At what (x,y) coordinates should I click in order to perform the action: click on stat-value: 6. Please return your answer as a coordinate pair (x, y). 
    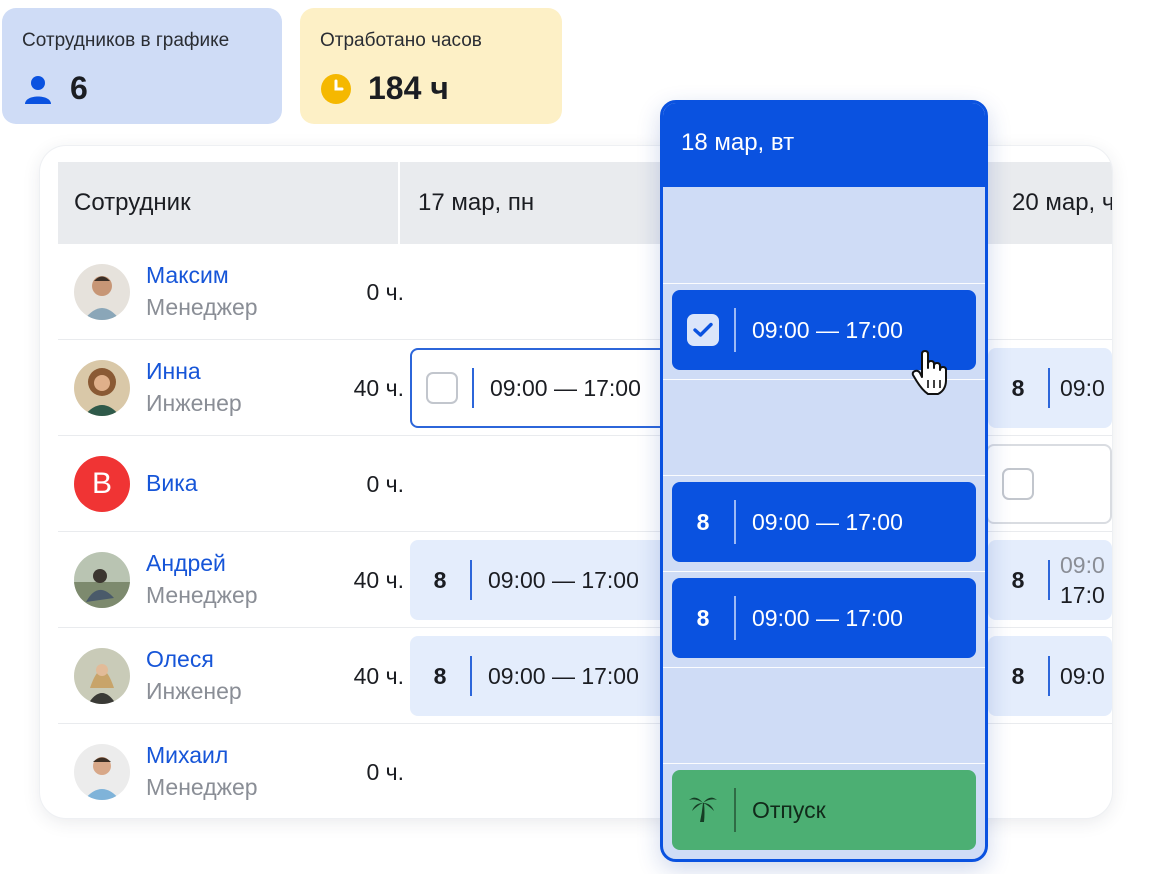
    Looking at the image, I should click on (79, 88).